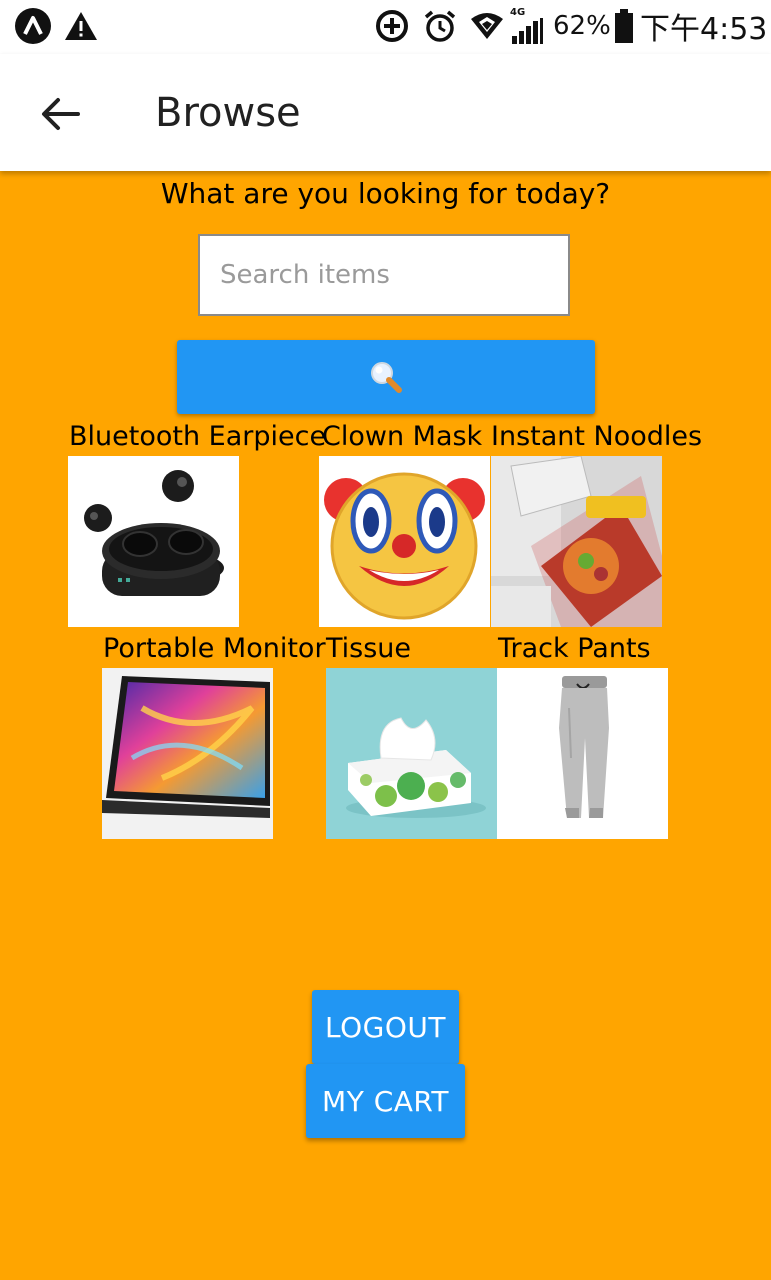 The image size is (771, 1280). Describe the element at coordinates (392, 26) in the screenshot. I see `data-saver-icon` at that location.